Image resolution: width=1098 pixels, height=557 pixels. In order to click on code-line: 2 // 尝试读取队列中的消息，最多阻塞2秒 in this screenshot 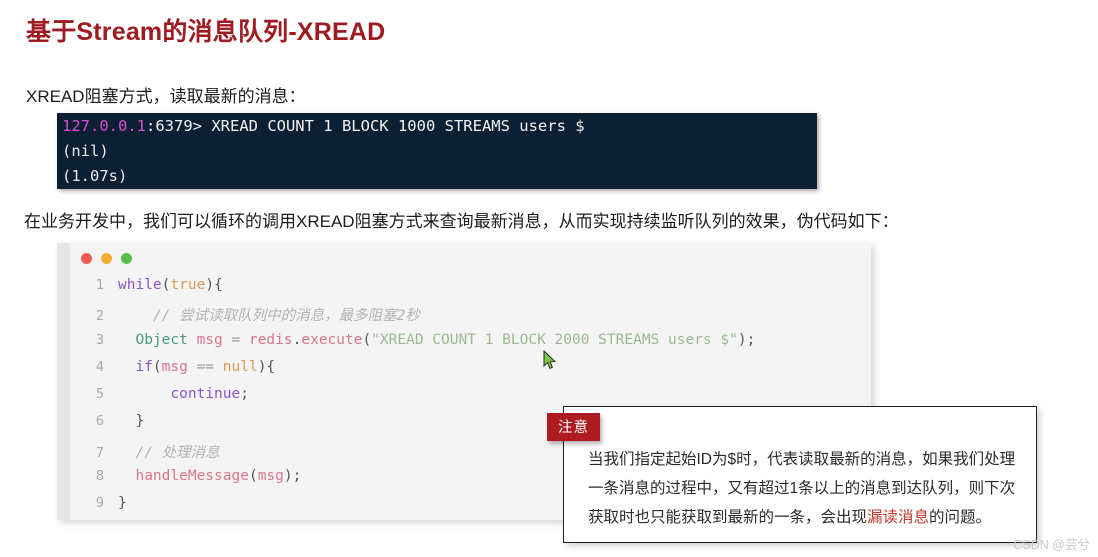, I will do `click(470, 317)`.